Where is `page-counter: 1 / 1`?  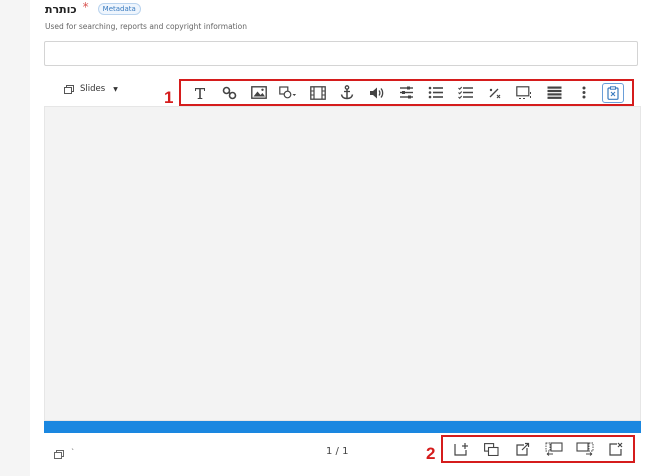 page-counter: 1 / 1 is located at coordinates (337, 451).